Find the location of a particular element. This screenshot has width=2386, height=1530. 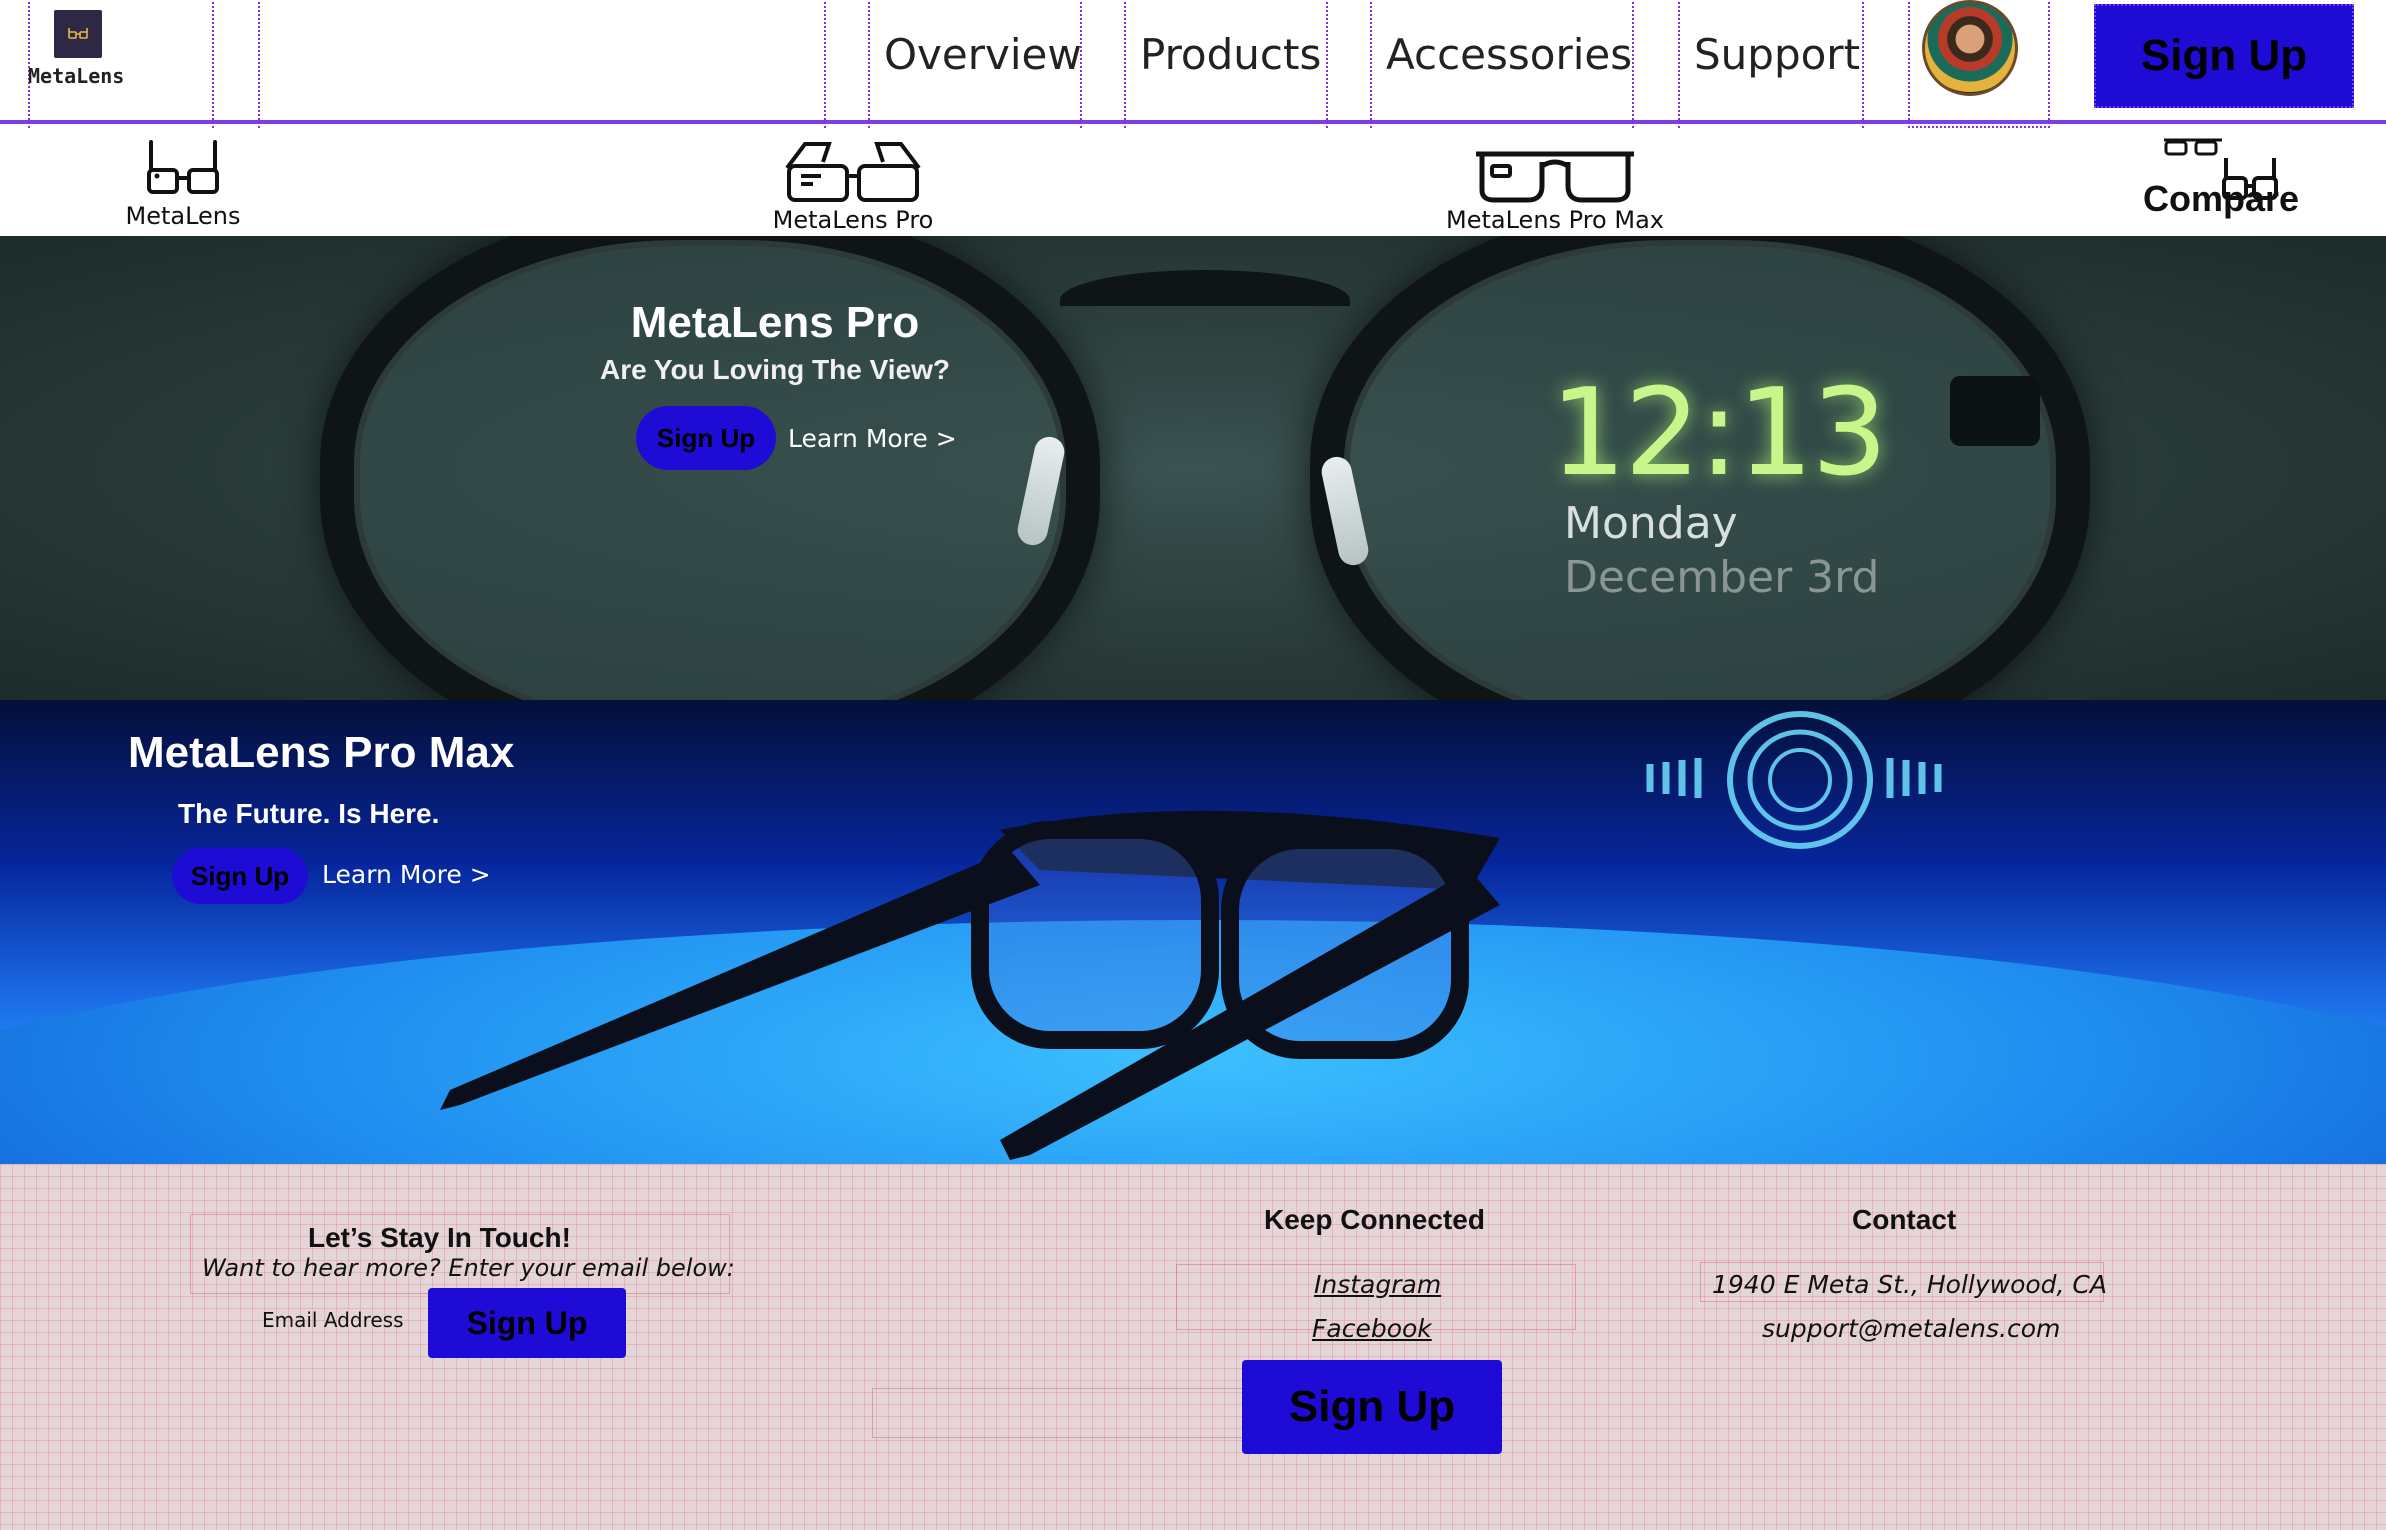

hud-time: 12:13 is located at coordinates (1719, 433).